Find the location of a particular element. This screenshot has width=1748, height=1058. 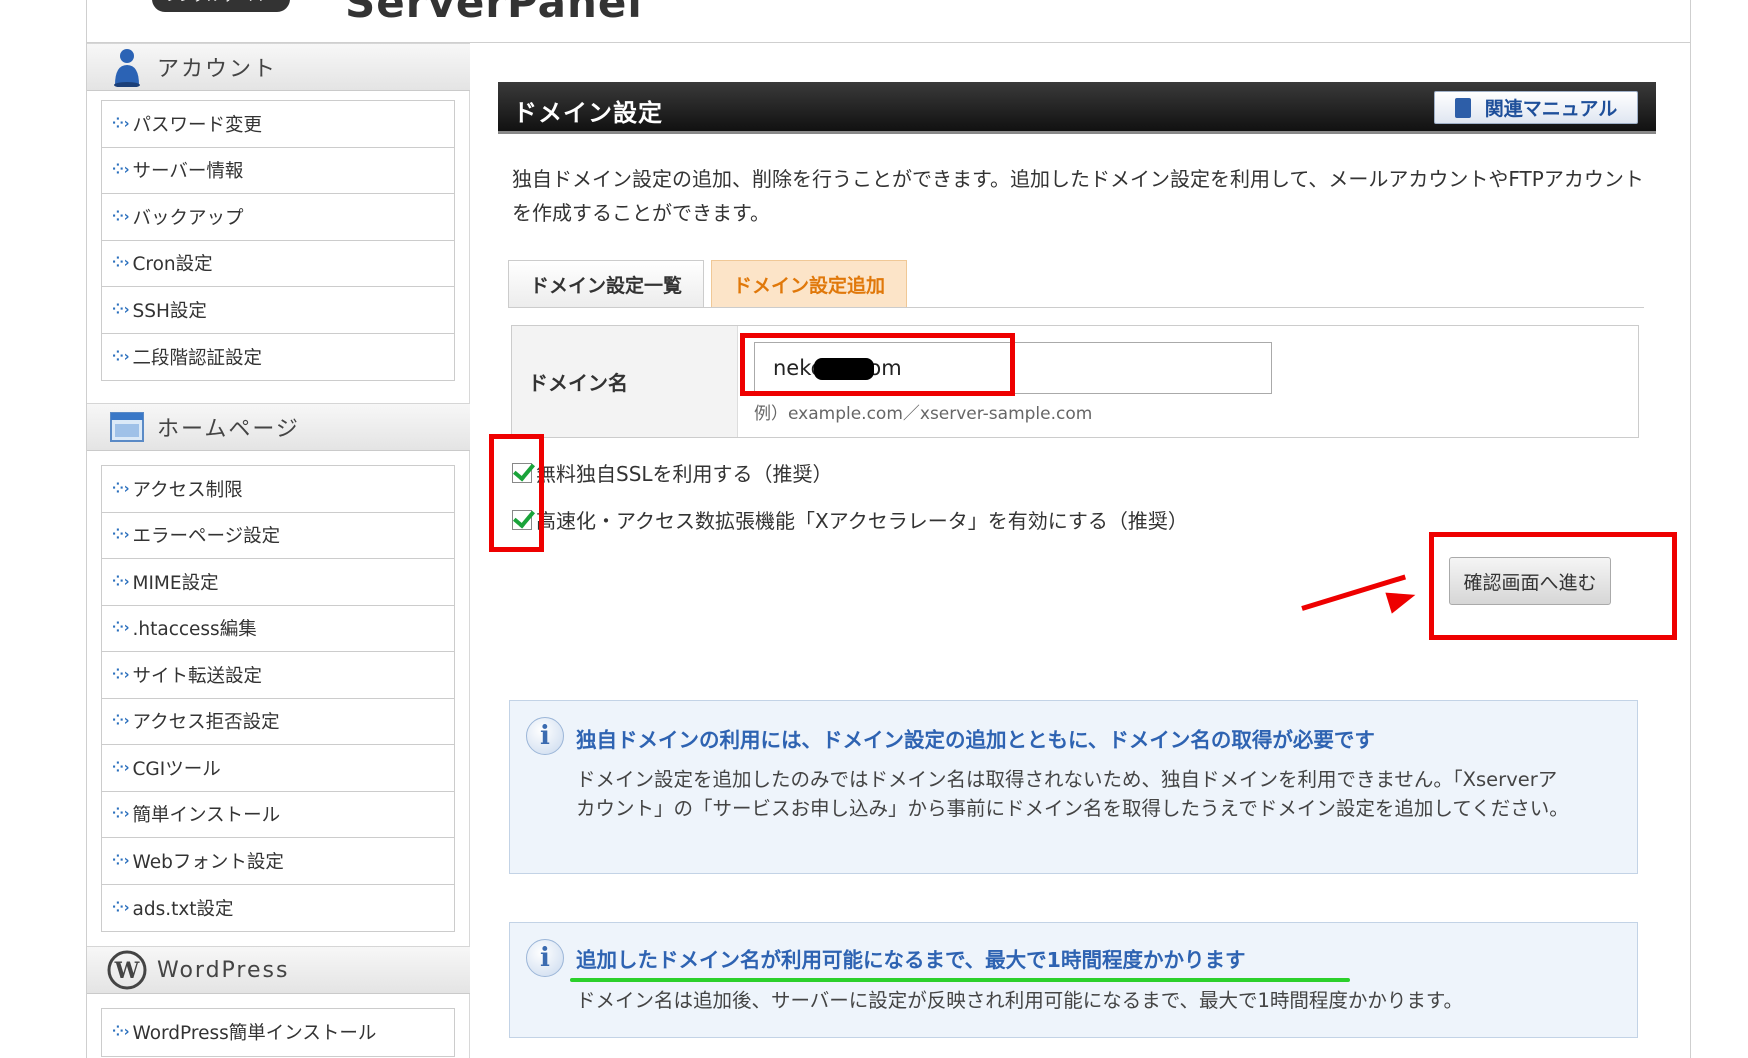

sidebar-section-account: アカウント is located at coordinates (278, 67).